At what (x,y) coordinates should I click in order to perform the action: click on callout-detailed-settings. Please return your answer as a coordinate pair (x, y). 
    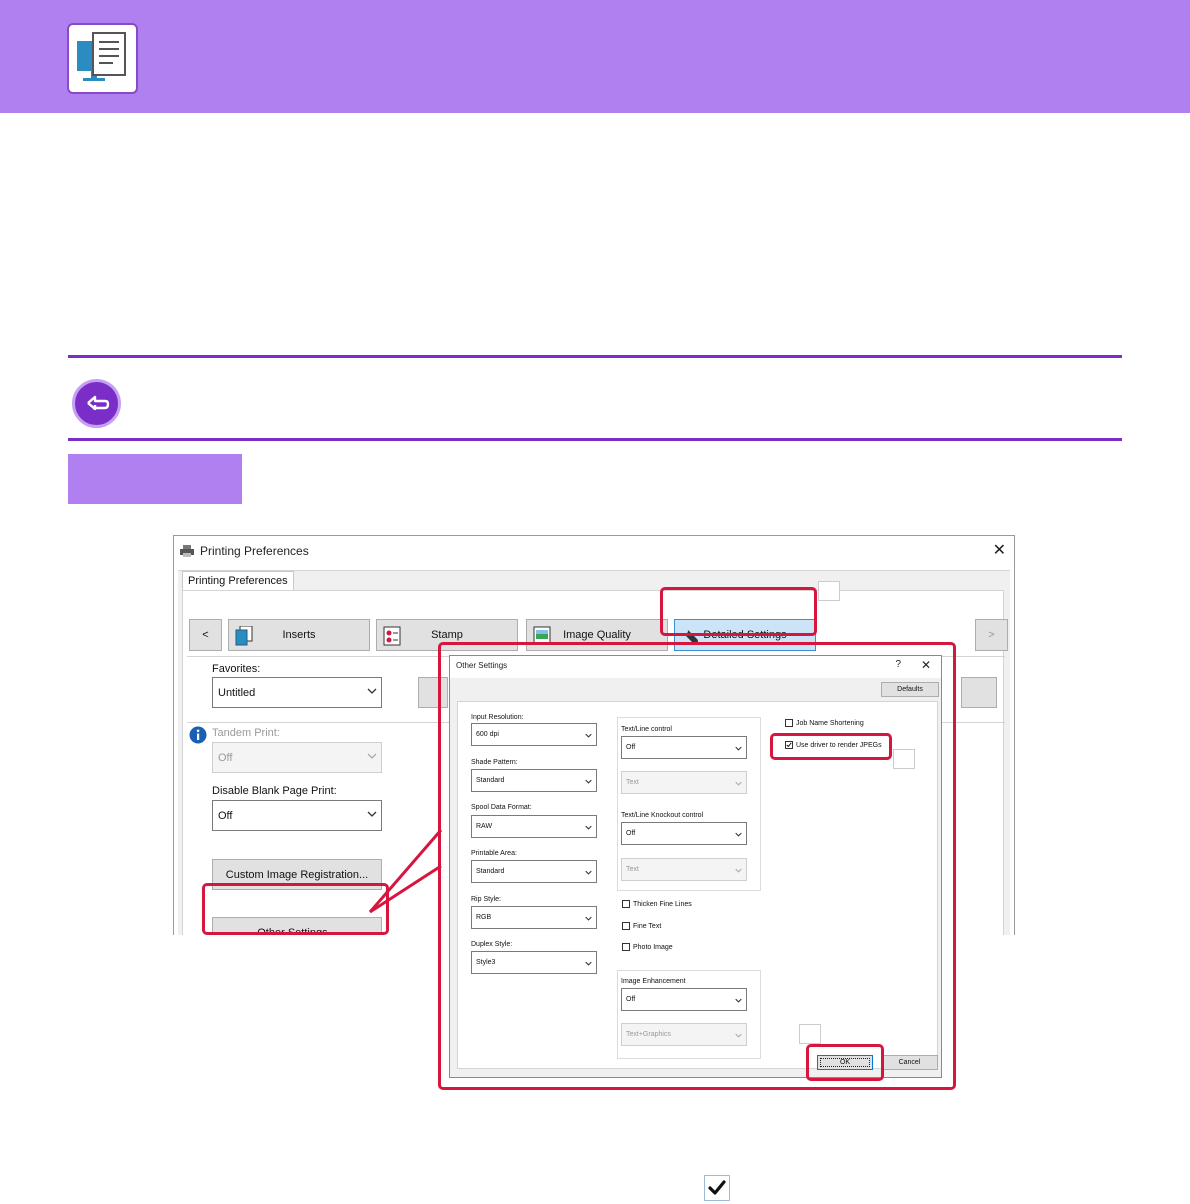
    Looking at the image, I should click on (738, 611).